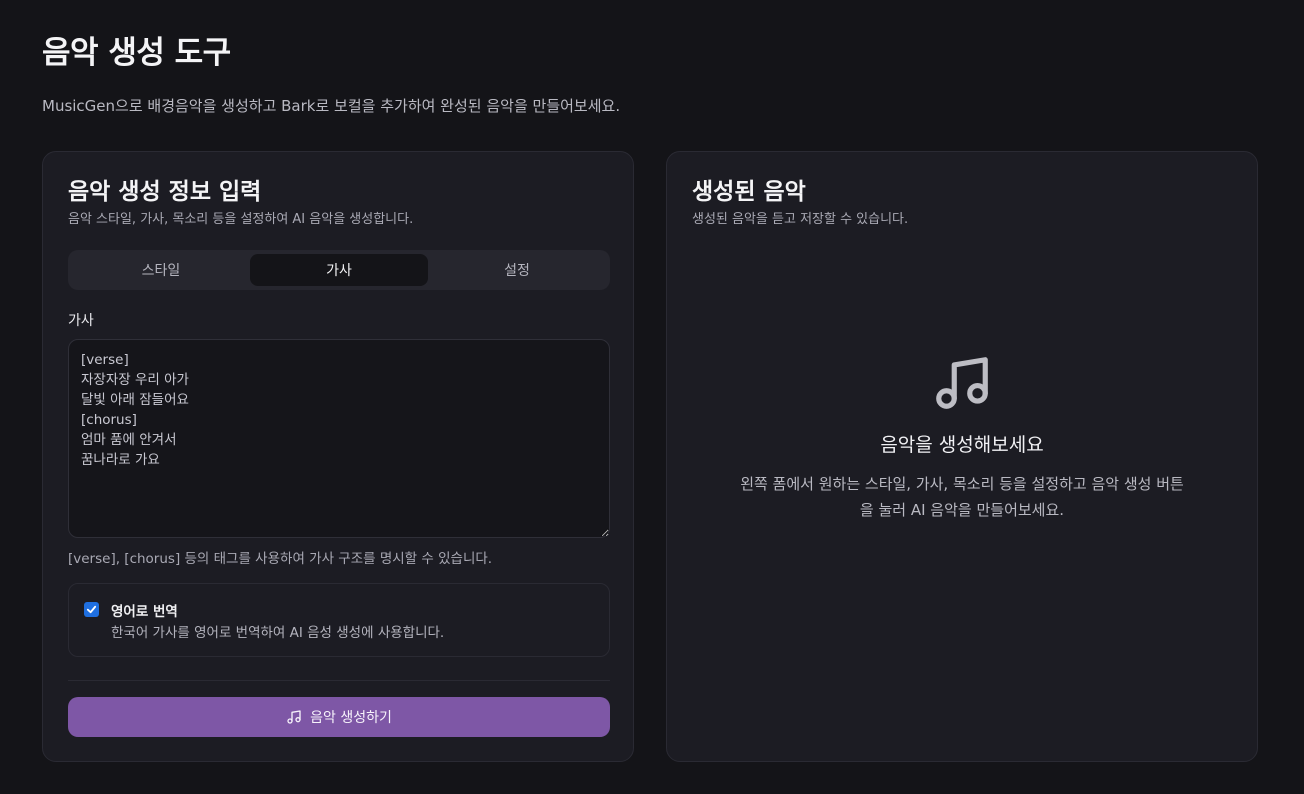 The width and height of the screenshot is (1304, 794). Describe the element at coordinates (161, 270) in the screenshot. I see `tab-style: 스타일` at that location.